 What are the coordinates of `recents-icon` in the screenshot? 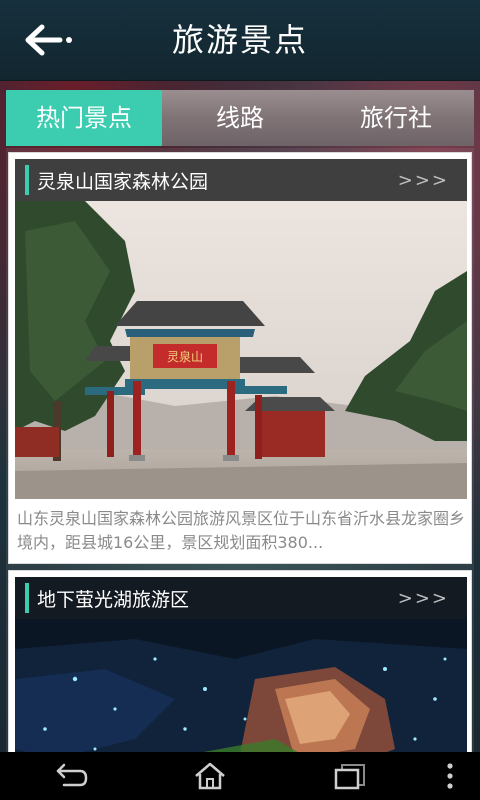 It's located at (349, 777).